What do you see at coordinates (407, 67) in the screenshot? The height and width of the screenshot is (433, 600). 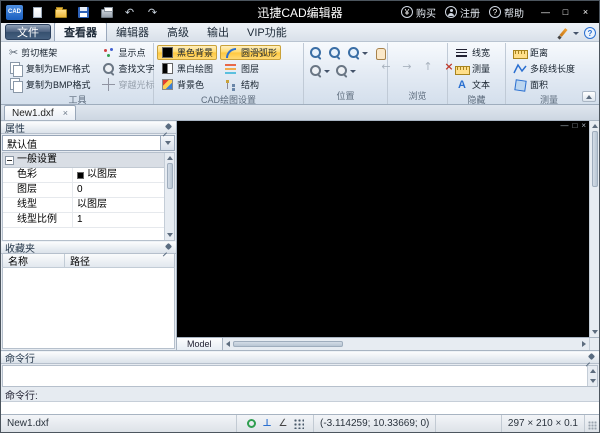 I see `view-forward-button: →` at bounding box center [407, 67].